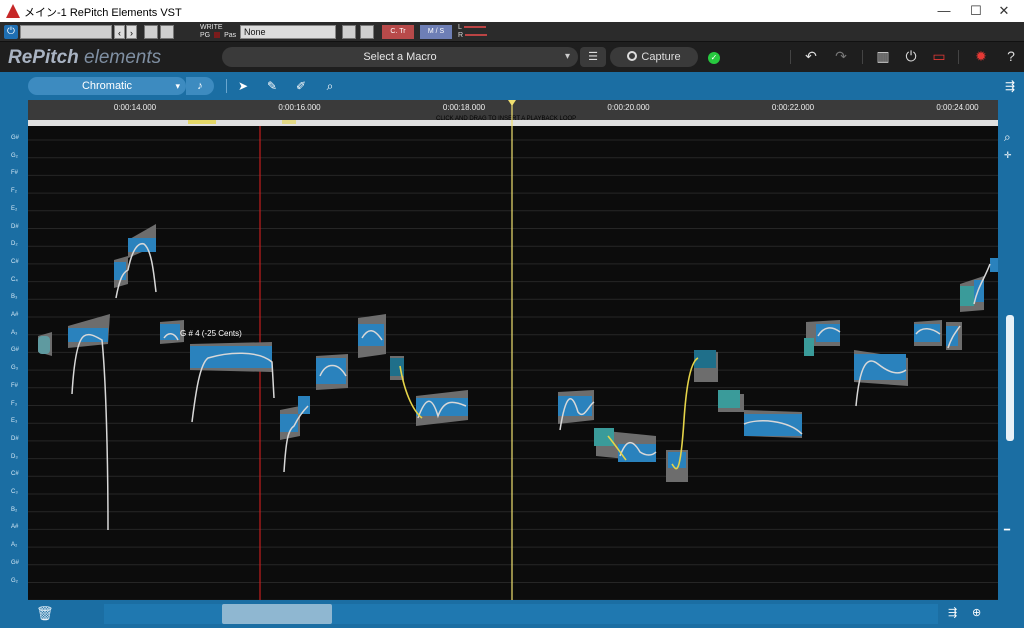 The width and height of the screenshot is (1024, 628). What do you see at coordinates (1007, 530) in the screenshot?
I see `pitch-marker-icon: ━` at bounding box center [1007, 530].